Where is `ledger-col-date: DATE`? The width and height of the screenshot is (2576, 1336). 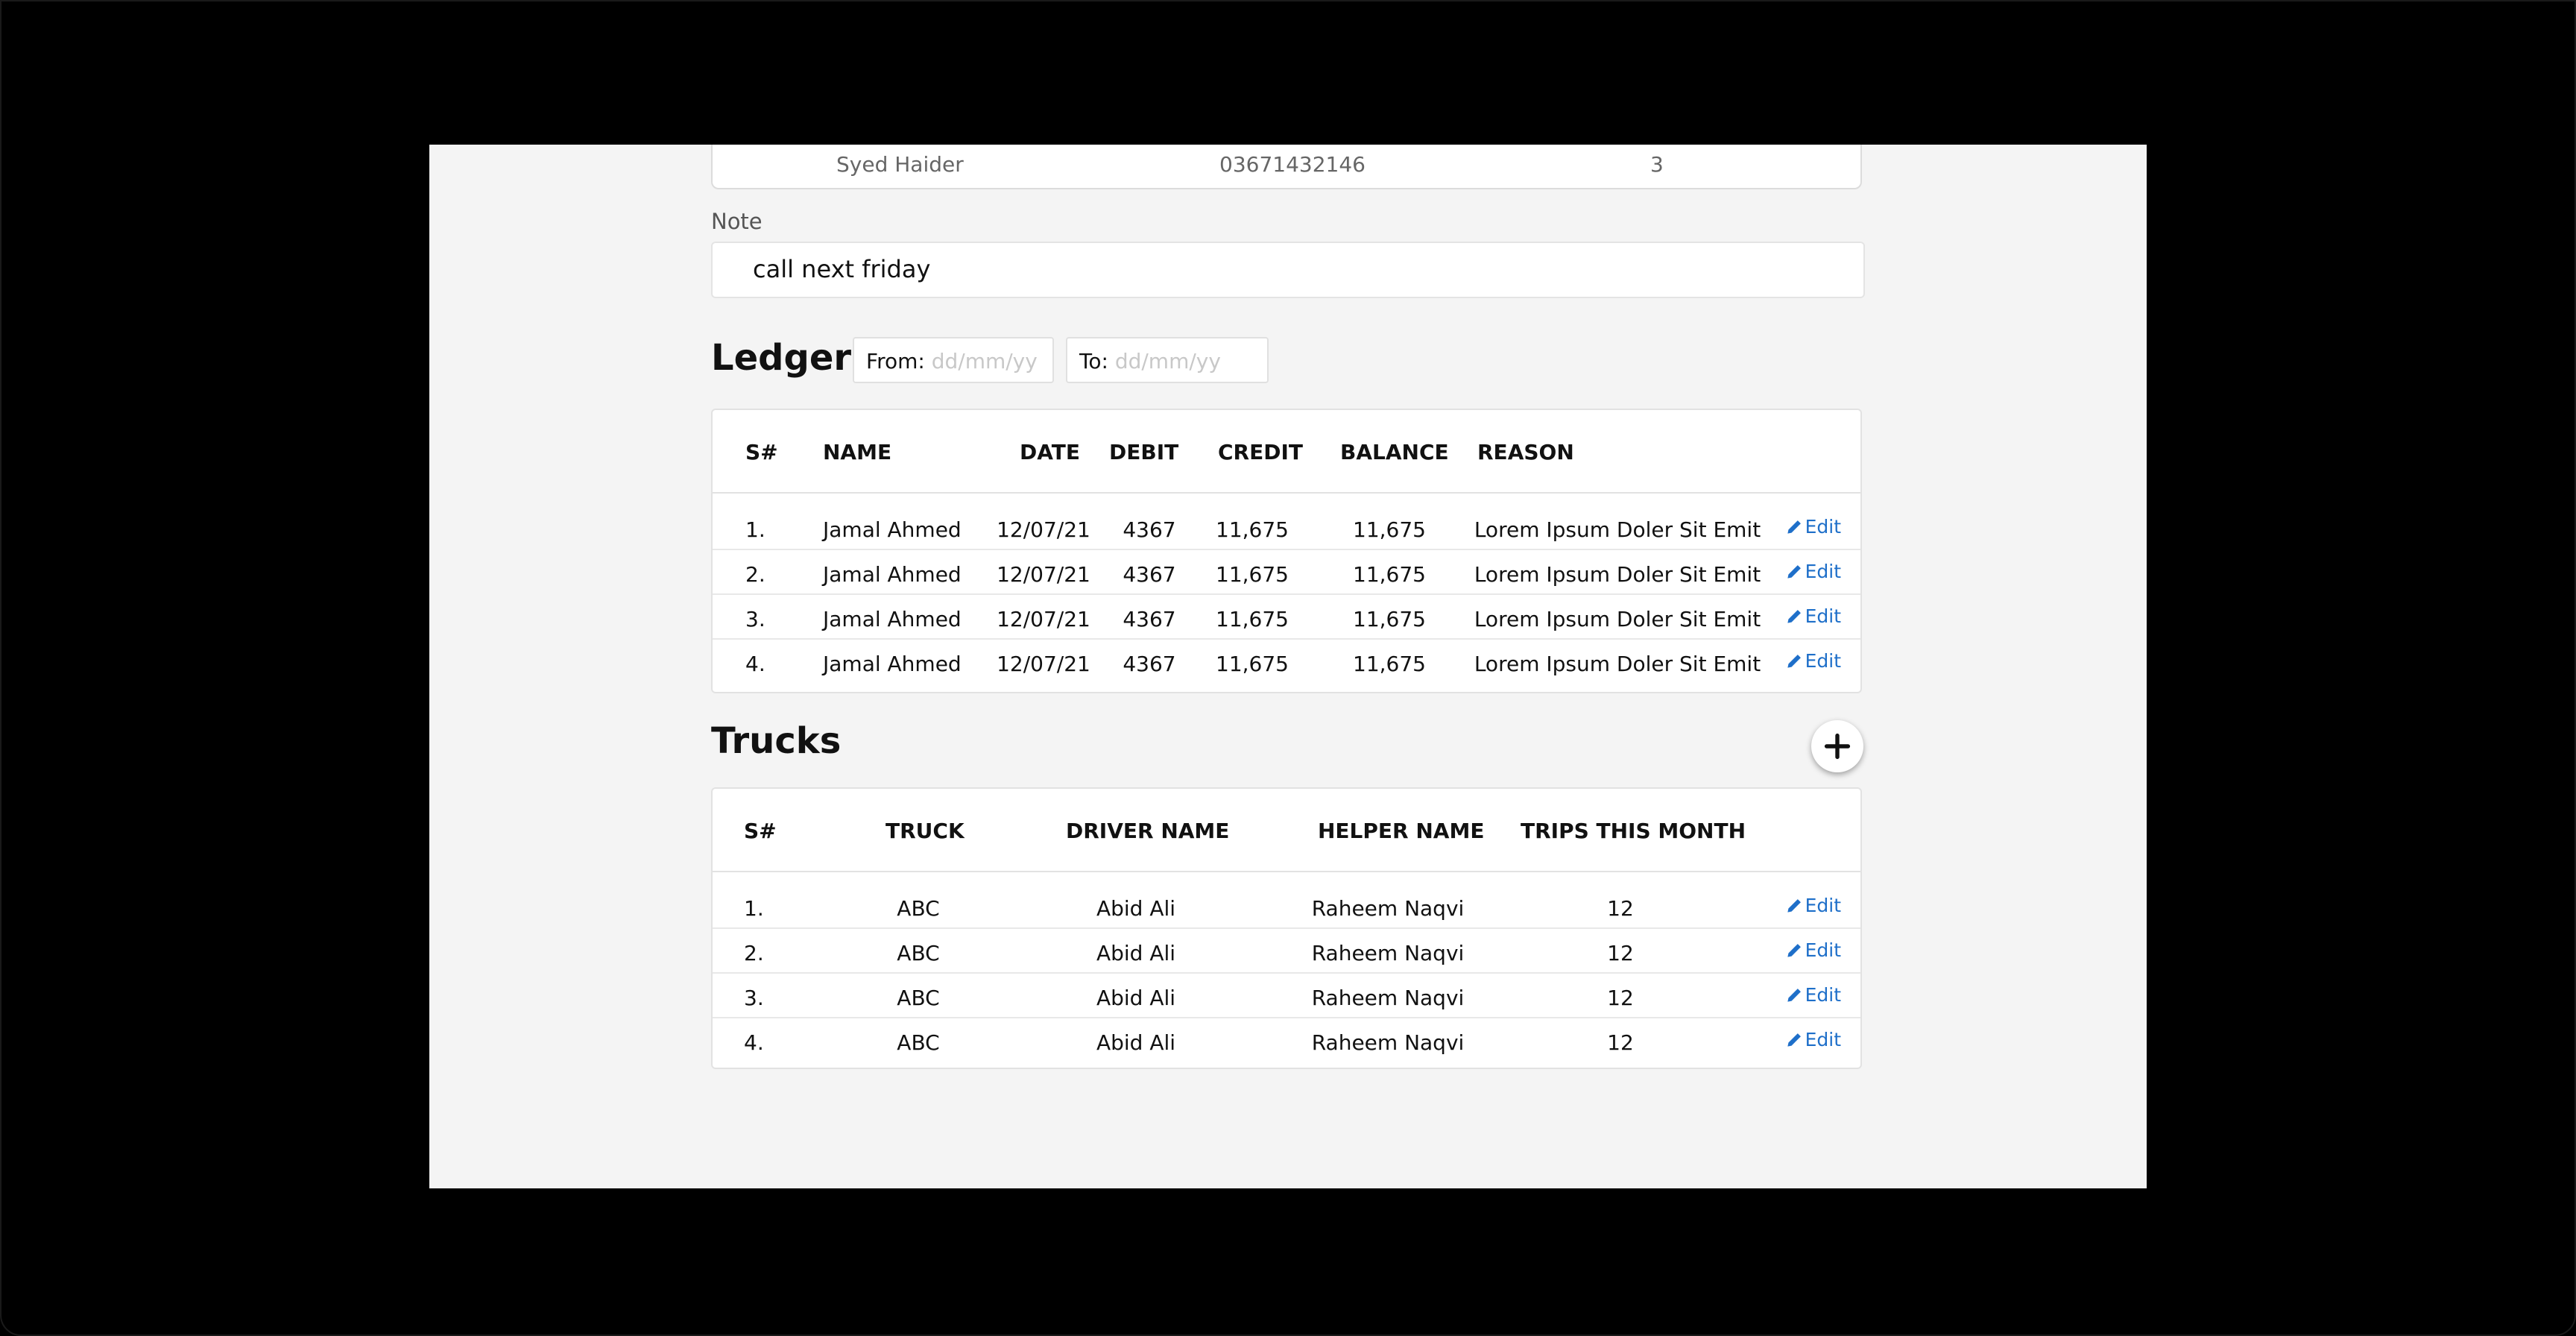 ledger-col-date: DATE is located at coordinates (1050, 452).